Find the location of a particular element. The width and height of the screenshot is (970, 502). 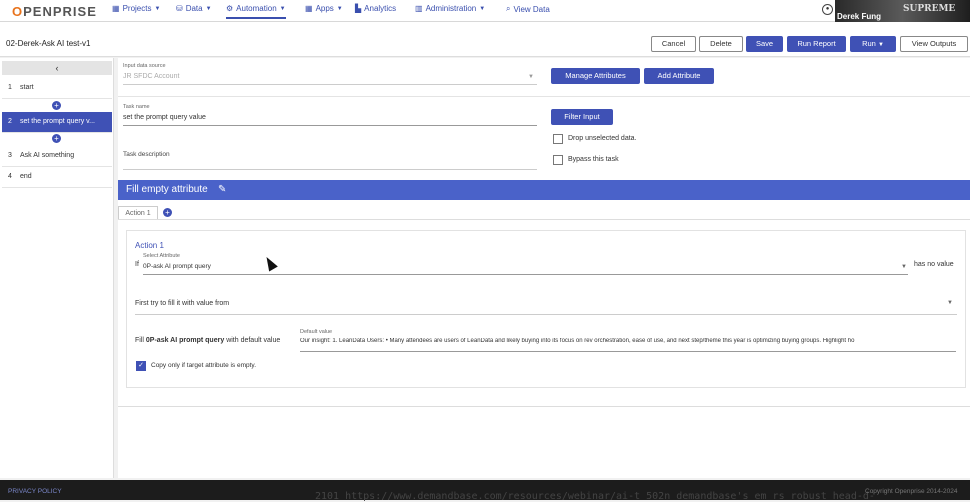

tab-divider is located at coordinates (544, 219).